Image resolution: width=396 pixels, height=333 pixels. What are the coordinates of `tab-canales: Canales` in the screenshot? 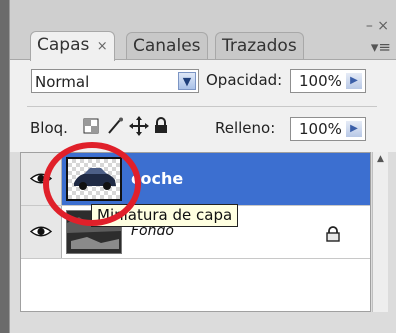 It's located at (167, 45).